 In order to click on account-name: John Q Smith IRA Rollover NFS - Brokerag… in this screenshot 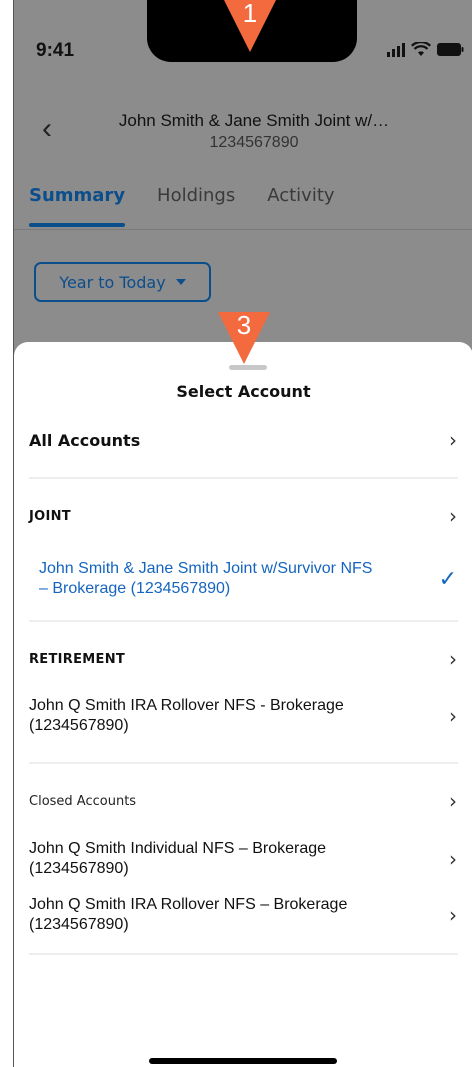, I will do `click(186, 705)`.